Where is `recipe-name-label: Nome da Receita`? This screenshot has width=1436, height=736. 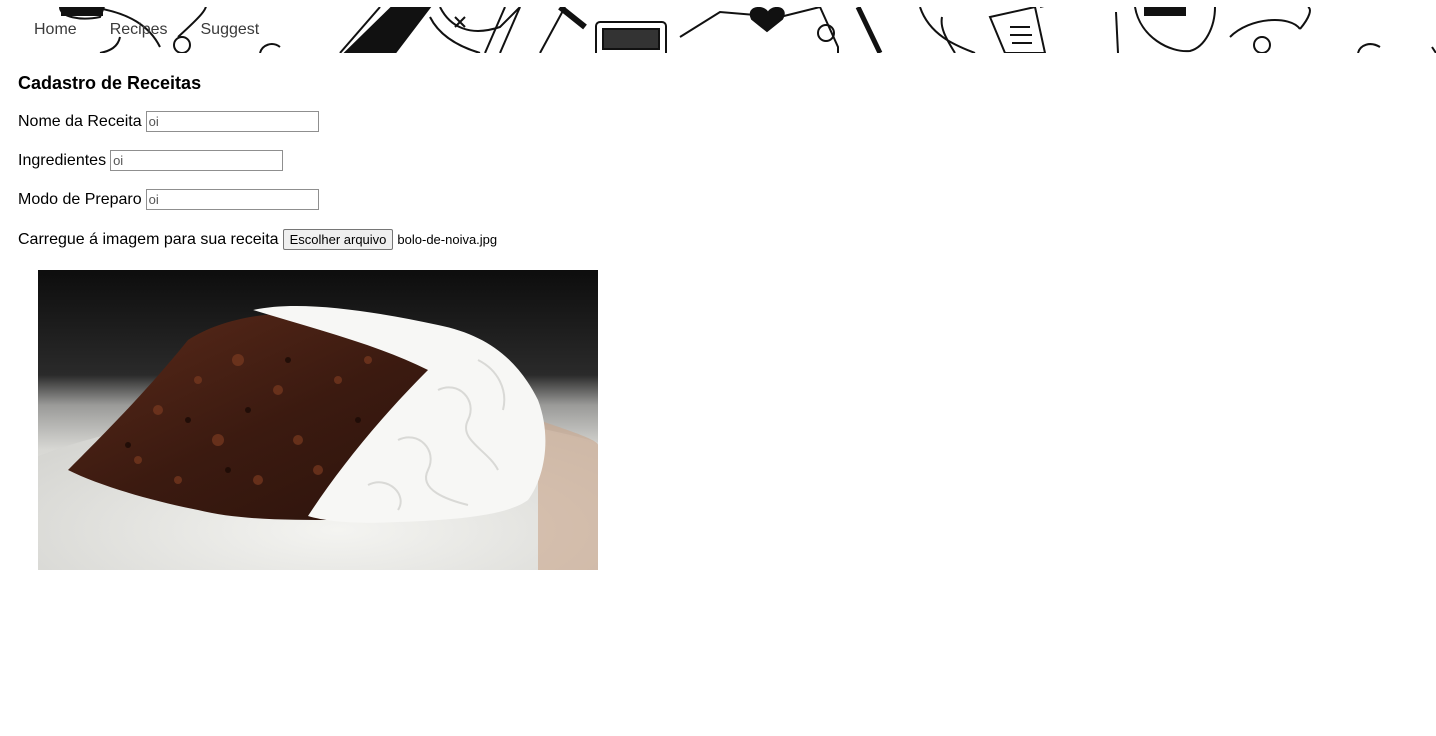
recipe-name-label: Nome da Receita is located at coordinates (80, 121).